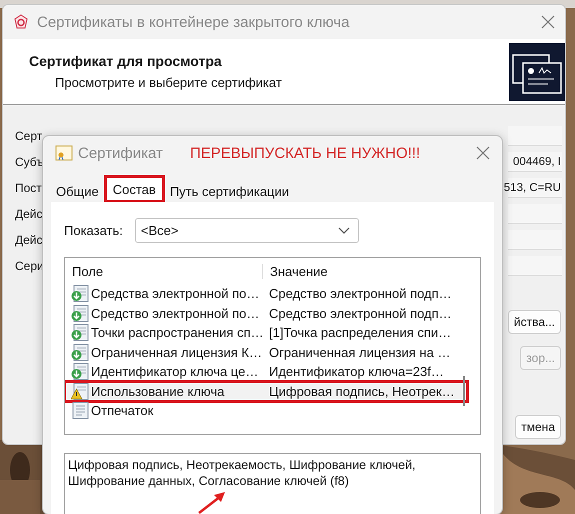 The height and width of the screenshot is (514, 575). Describe the element at coordinates (28, 188) in the screenshot. I see `field-label: Пост` at that location.